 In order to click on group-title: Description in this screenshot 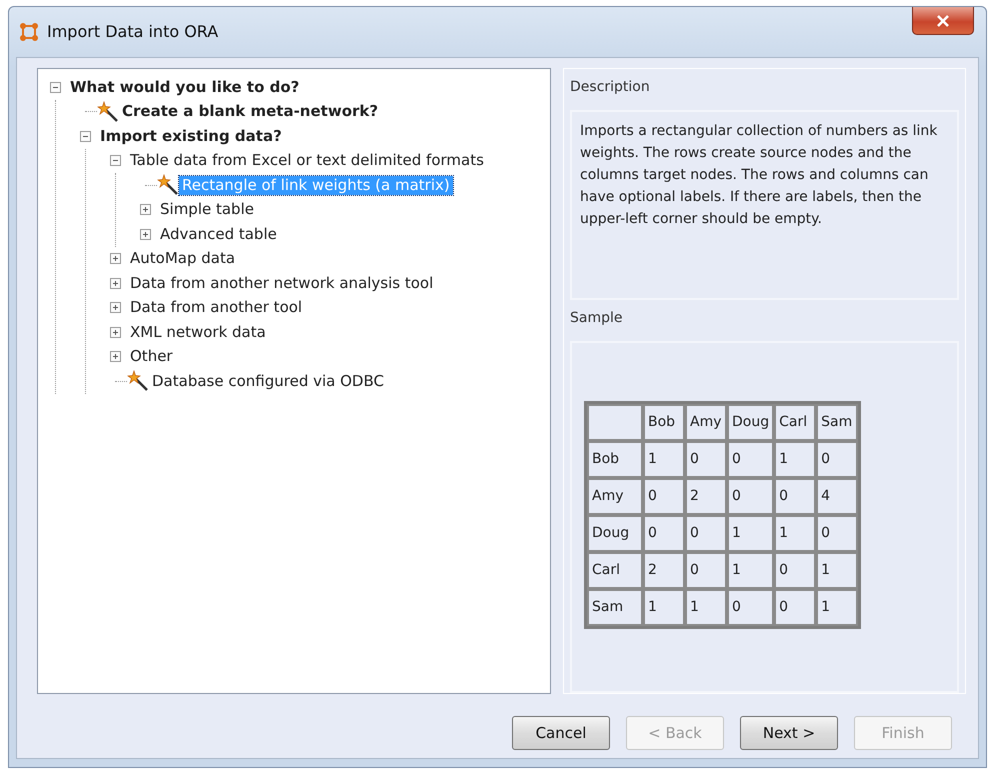, I will do `click(610, 87)`.